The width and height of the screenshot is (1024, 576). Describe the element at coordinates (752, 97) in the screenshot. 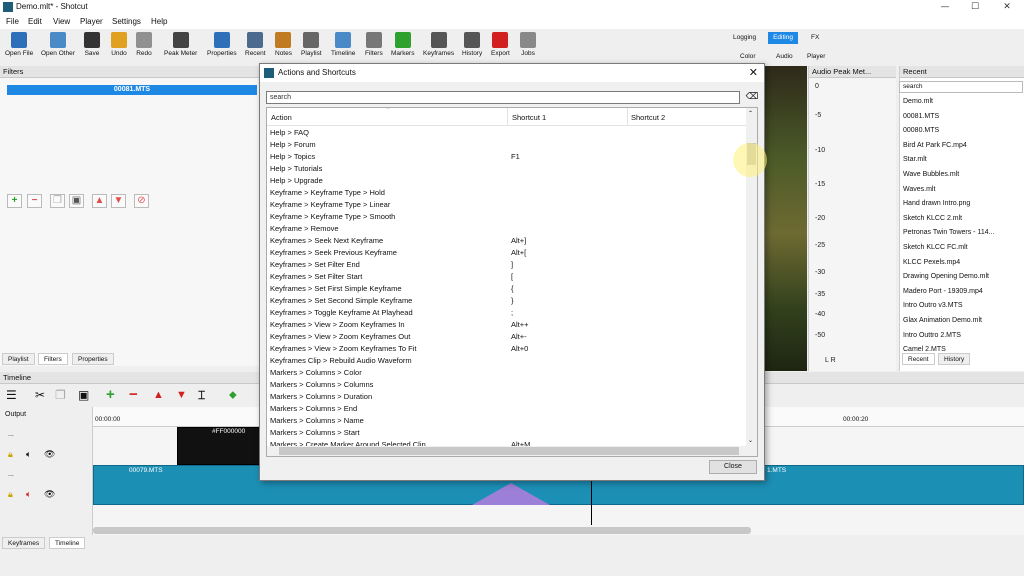

I see `clear-search-icon: ⌫` at that location.